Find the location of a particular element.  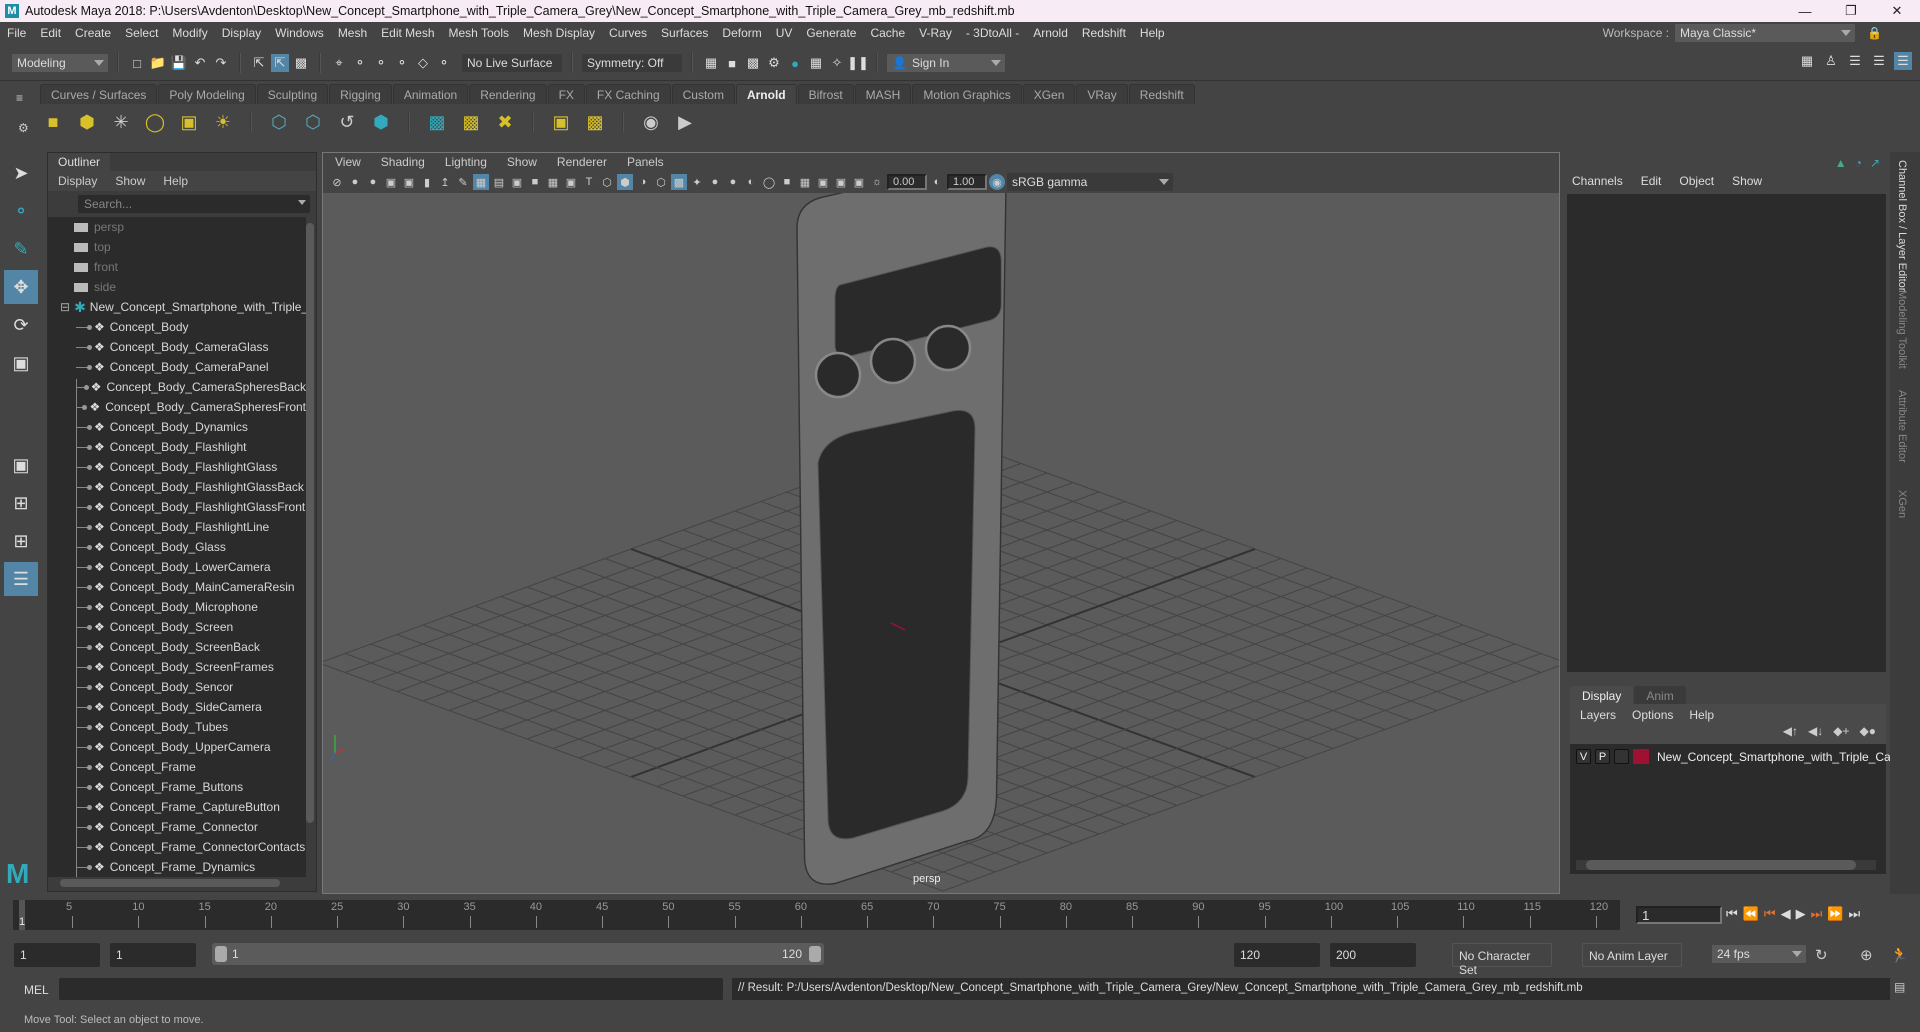

outliner-mesh-item: ❖ Concept_Body_SideCamera is located at coordinates (177, 707).